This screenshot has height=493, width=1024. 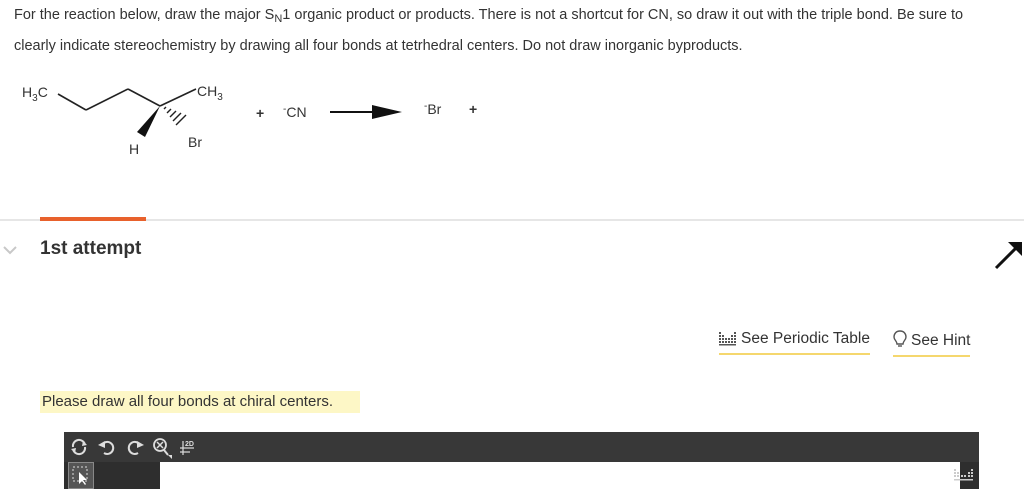 I want to click on molecule-bonds, so click(x=127, y=99).